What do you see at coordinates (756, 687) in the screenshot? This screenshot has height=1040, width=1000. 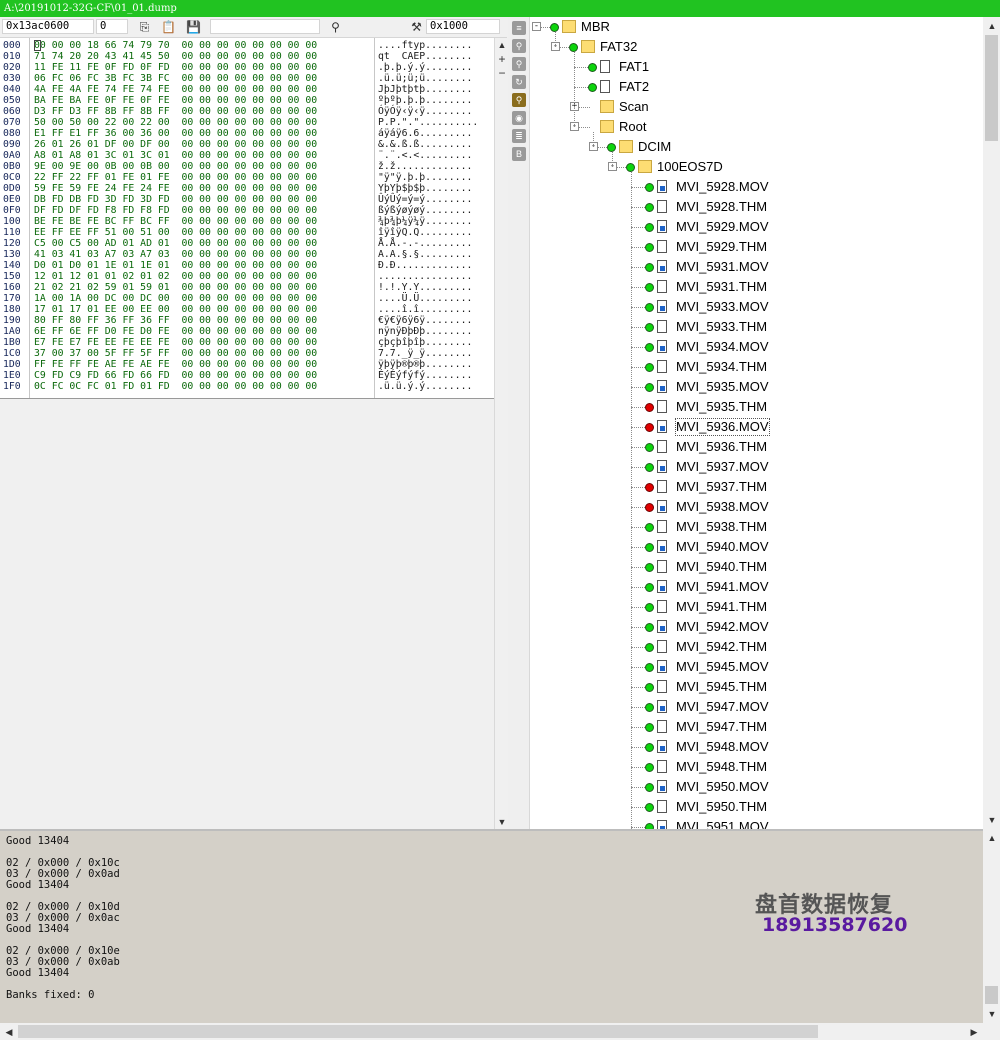 I see `tree-node: MVI_5945.THM` at bounding box center [756, 687].